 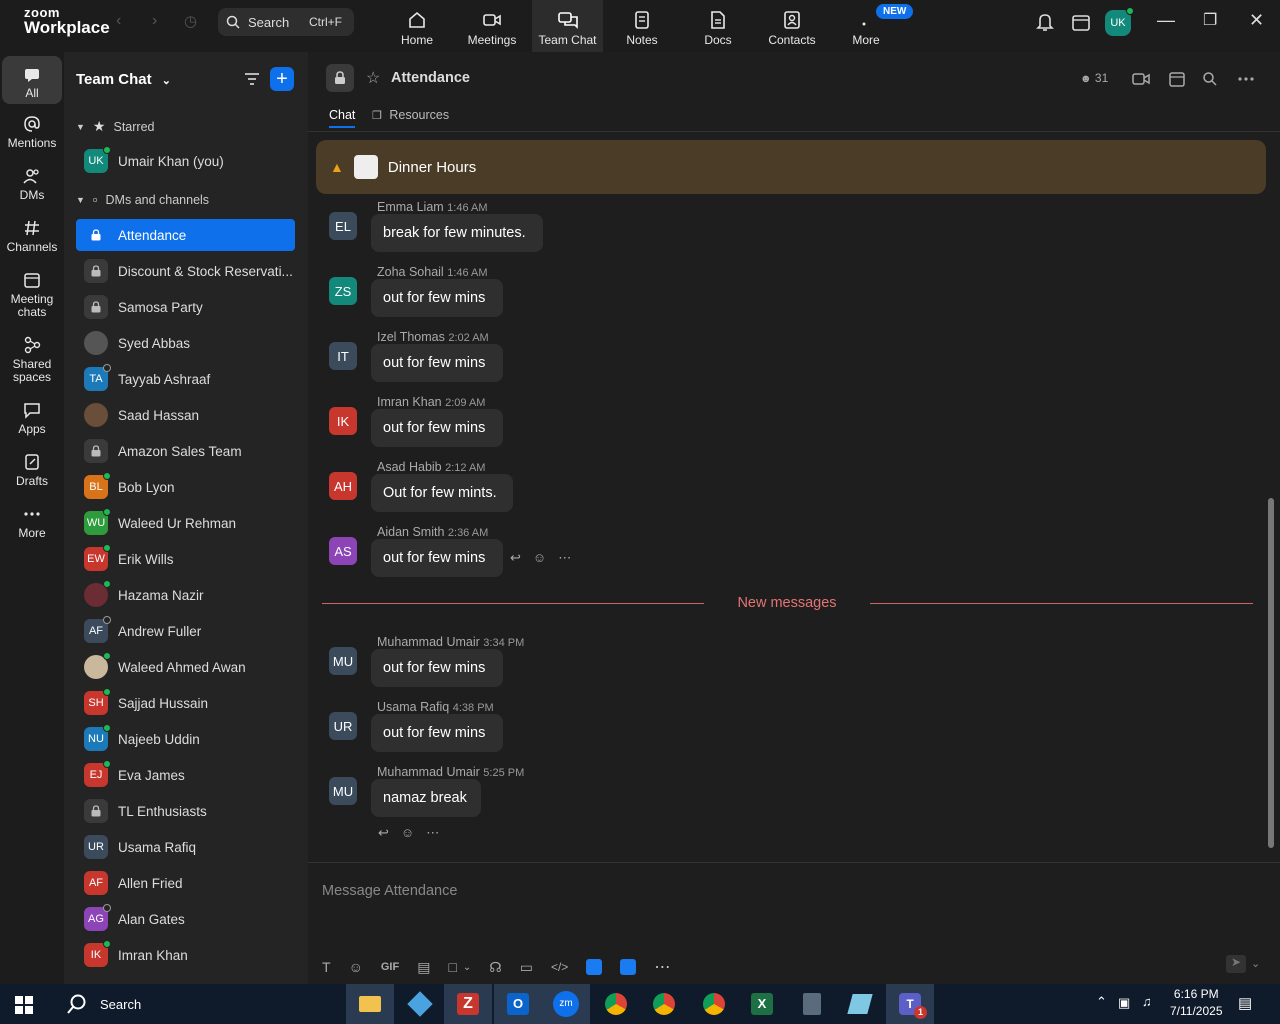 What do you see at coordinates (185, 523) in the screenshot?
I see `sidebar-item: WU Waleed Ur Rehman` at bounding box center [185, 523].